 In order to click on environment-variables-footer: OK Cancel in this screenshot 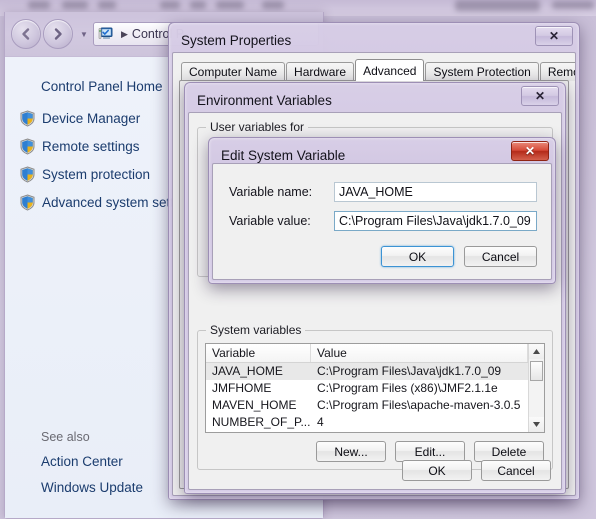, I will do `click(476, 470)`.